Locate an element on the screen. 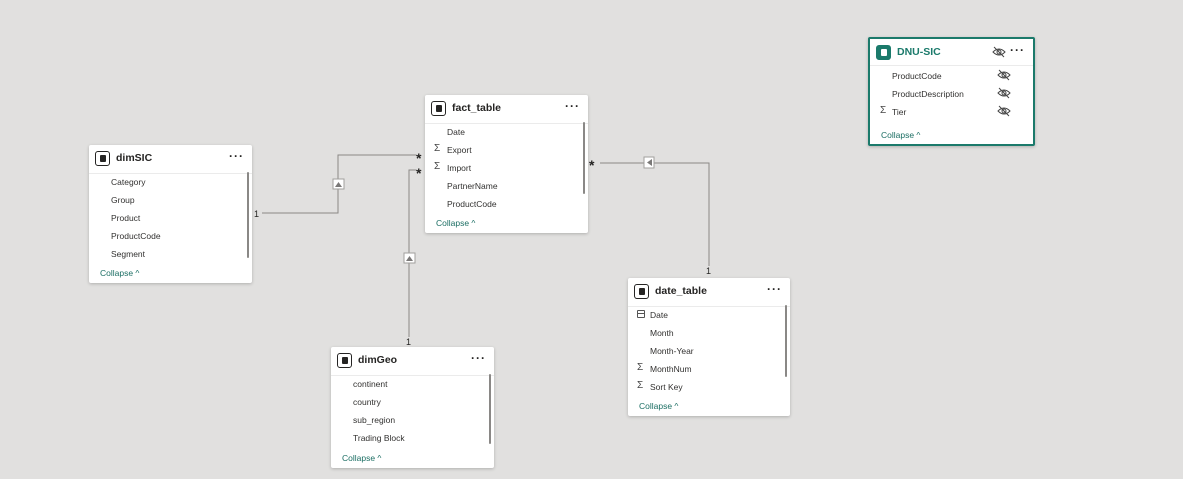 The height and width of the screenshot is (479, 1183). field-row: country is located at coordinates (412, 402).